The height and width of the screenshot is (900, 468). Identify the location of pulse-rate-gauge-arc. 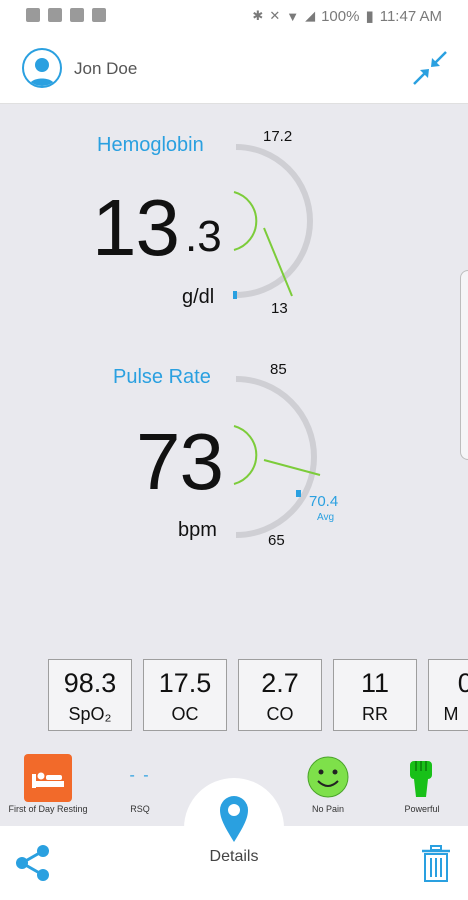
(277, 457).